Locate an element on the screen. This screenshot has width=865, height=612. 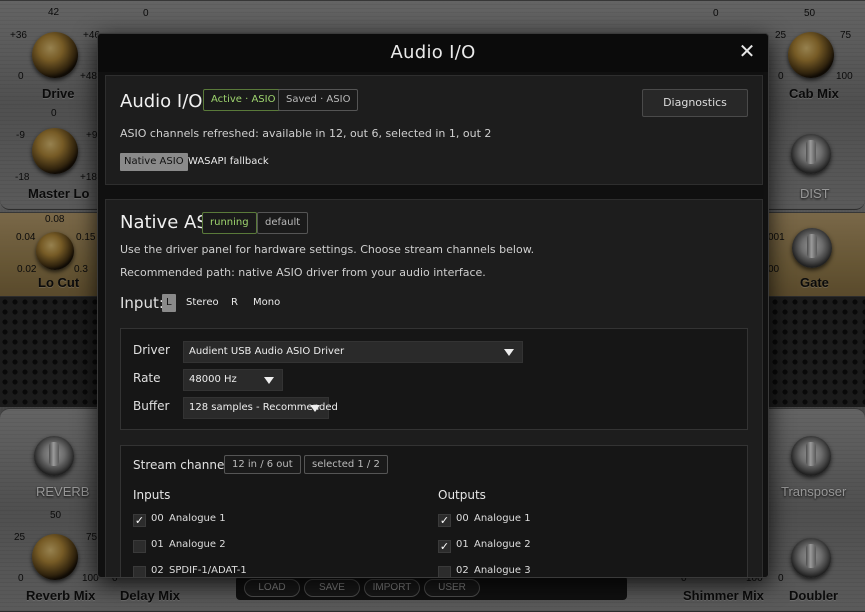
buffer-select: 128 samples - Recommended is located at coordinates (260, 408).